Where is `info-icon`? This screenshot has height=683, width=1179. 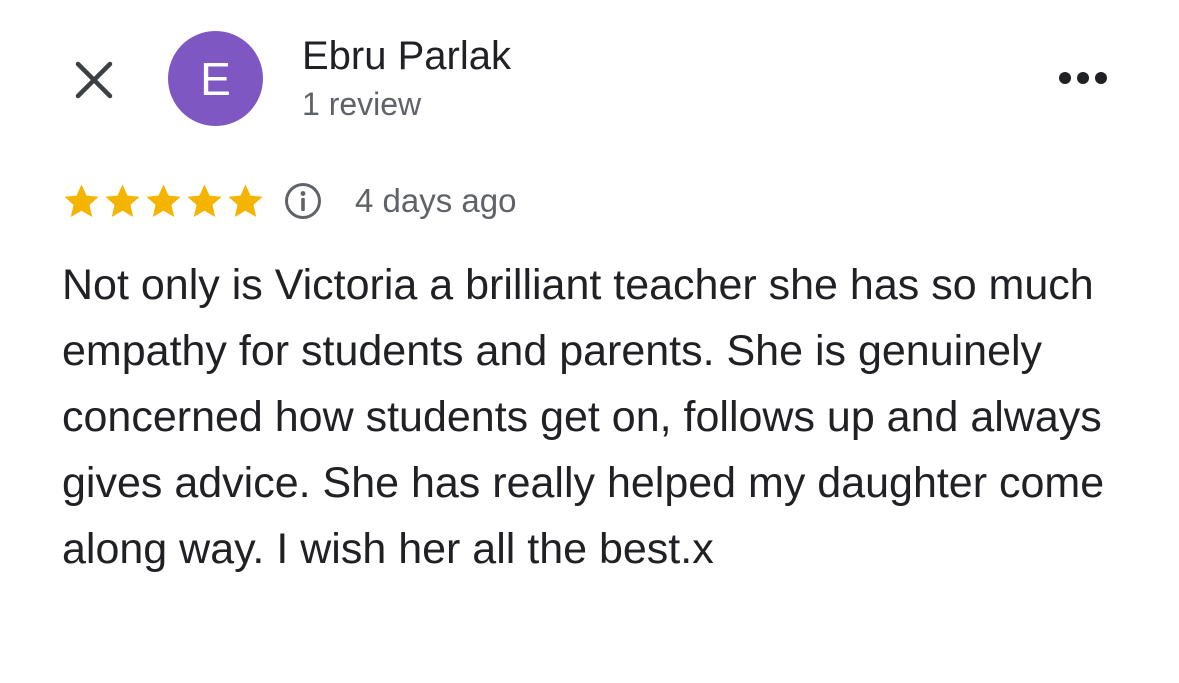 info-icon is located at coordinates (303, 201).